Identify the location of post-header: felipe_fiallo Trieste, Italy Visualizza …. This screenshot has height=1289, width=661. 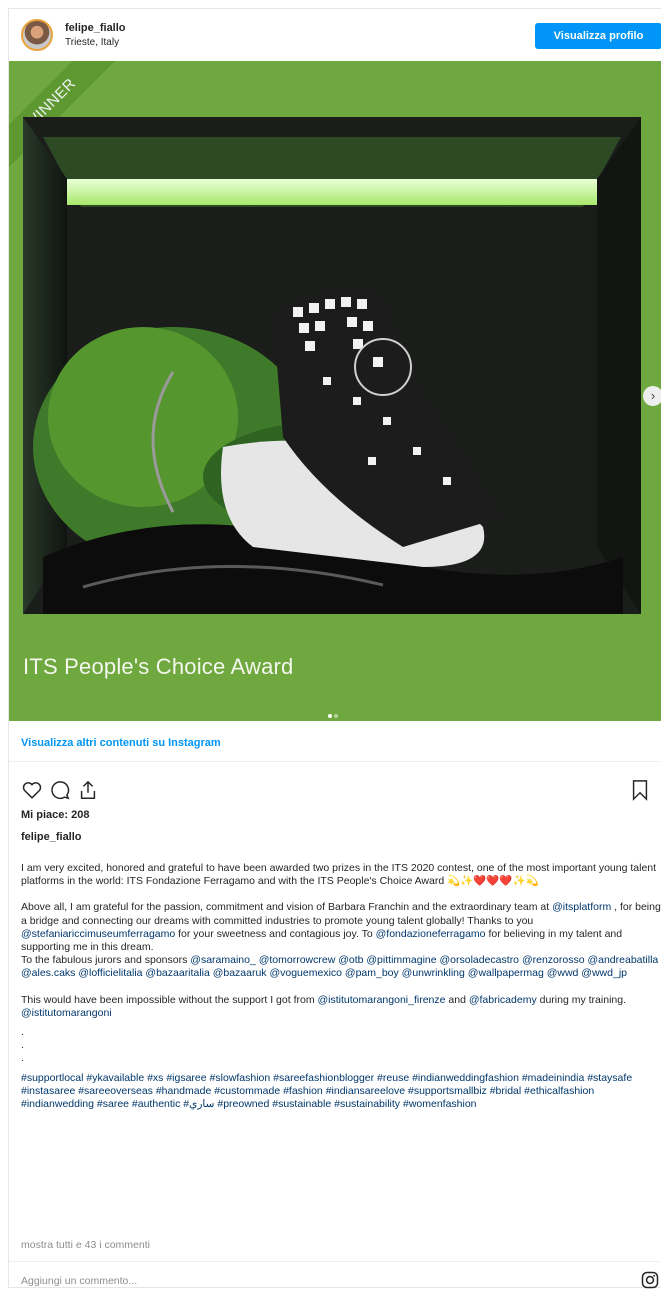
(335, 35).